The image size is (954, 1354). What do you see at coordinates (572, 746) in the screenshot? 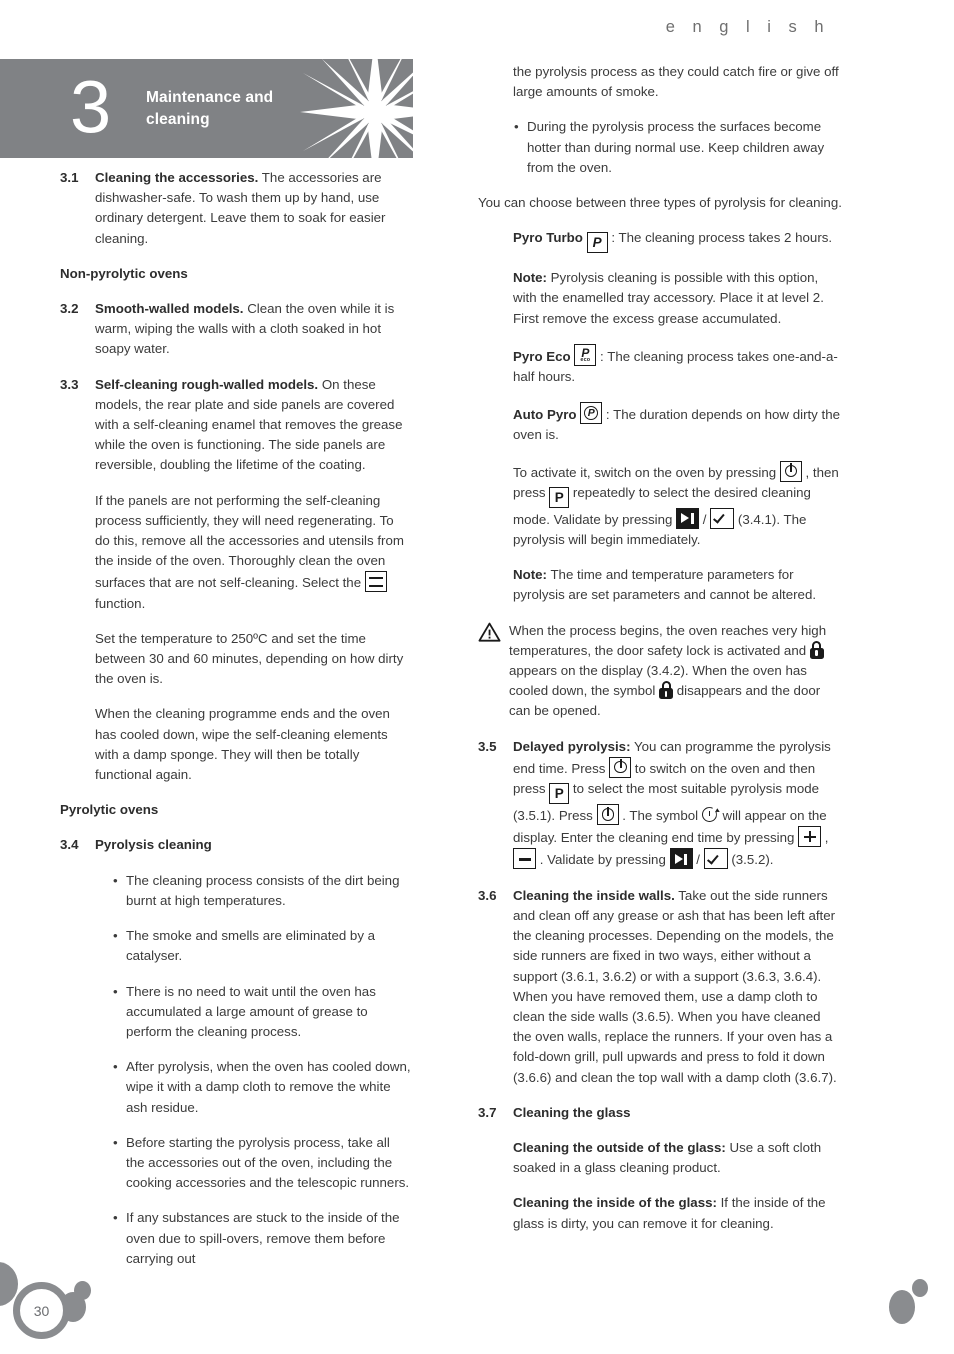
I see `section-title: Delayed pyrolysis:` at bounding box center [572, 746].